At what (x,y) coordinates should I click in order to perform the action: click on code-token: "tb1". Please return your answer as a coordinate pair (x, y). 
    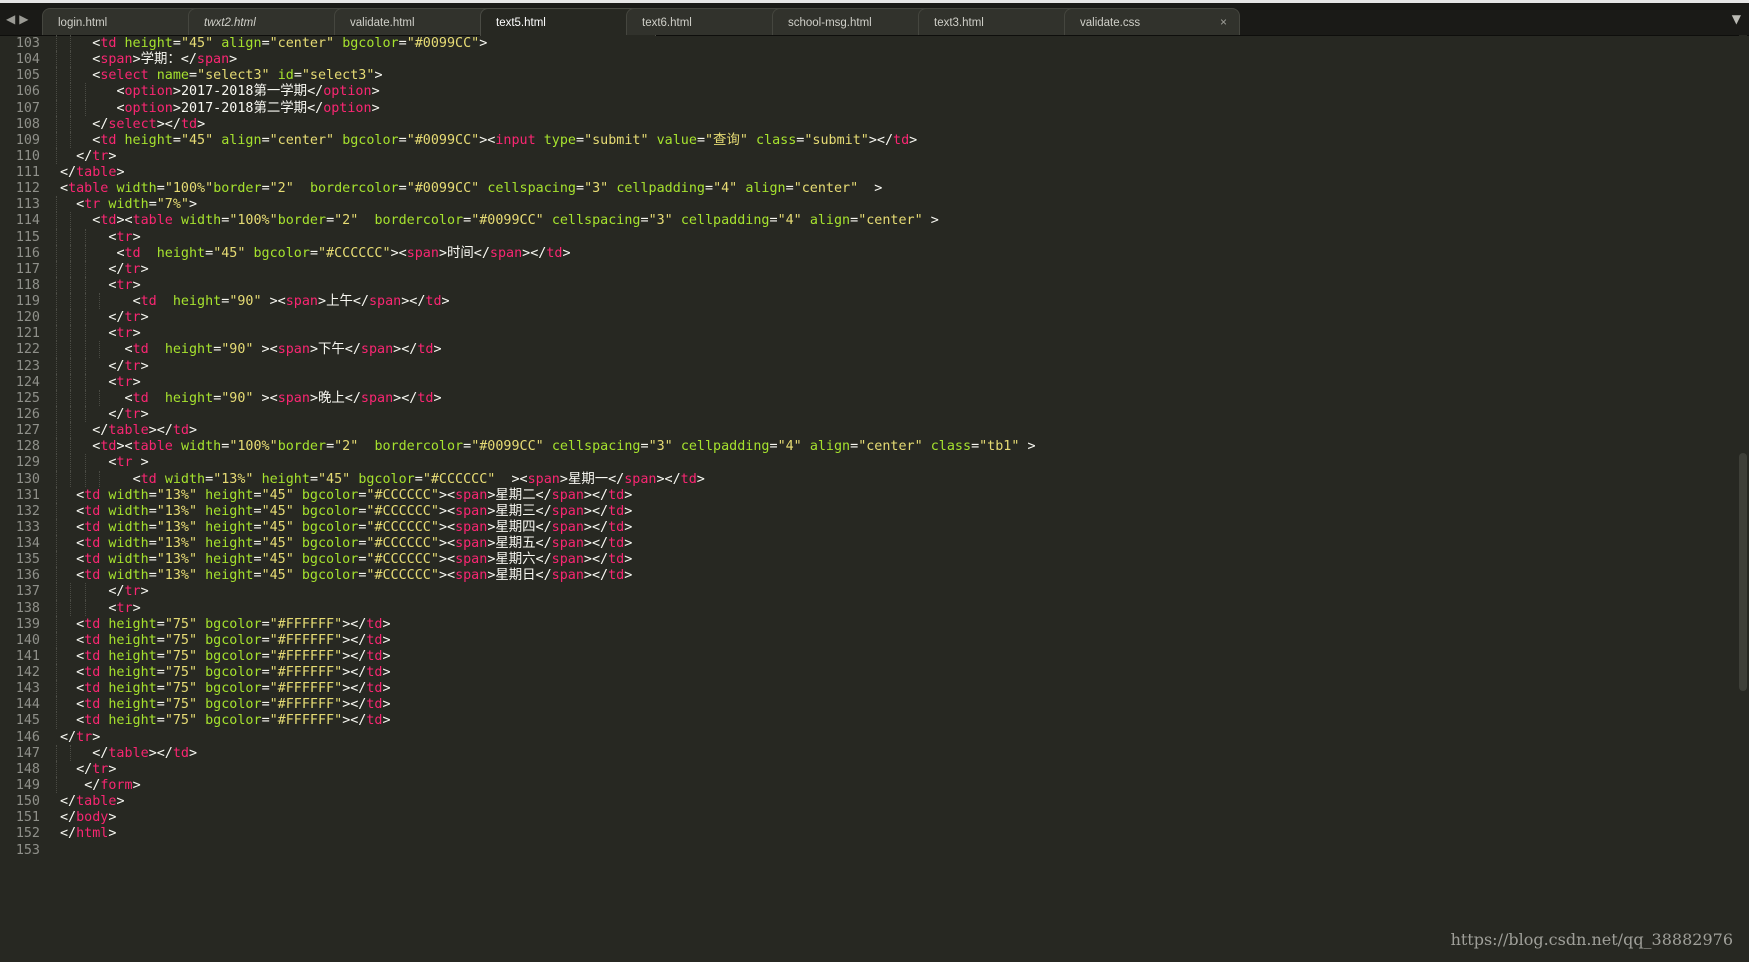
    Looking at the image, I should click on (999, 447).